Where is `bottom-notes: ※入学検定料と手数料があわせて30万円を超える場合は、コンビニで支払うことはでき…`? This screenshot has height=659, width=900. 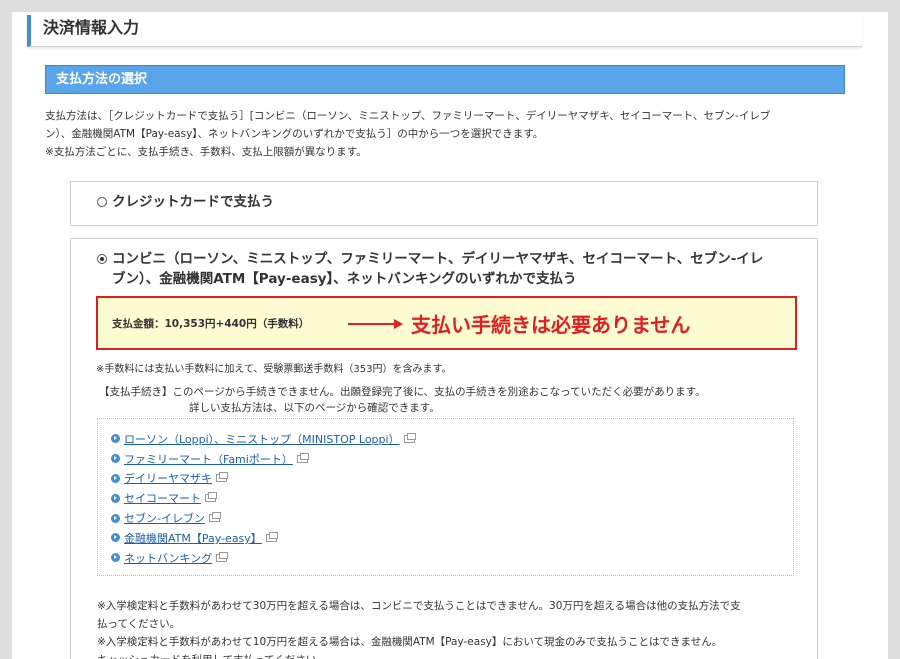
bottom-notes: ※入学検定料と手数料があわせて30万円を超える場合は、コンビニで支払うことはでき… is located at coordinates (447, 628).